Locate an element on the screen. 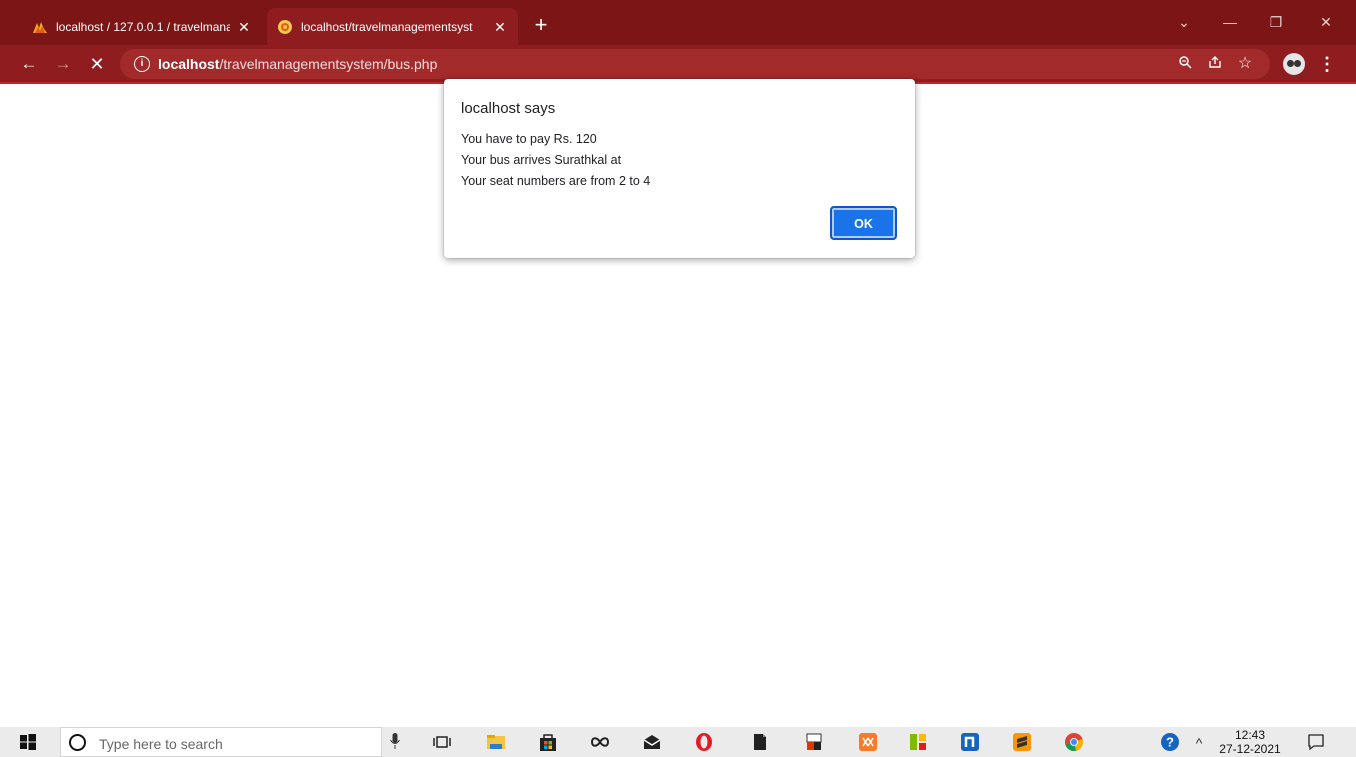  ok-button: OK is located at coordinates (863, 223).